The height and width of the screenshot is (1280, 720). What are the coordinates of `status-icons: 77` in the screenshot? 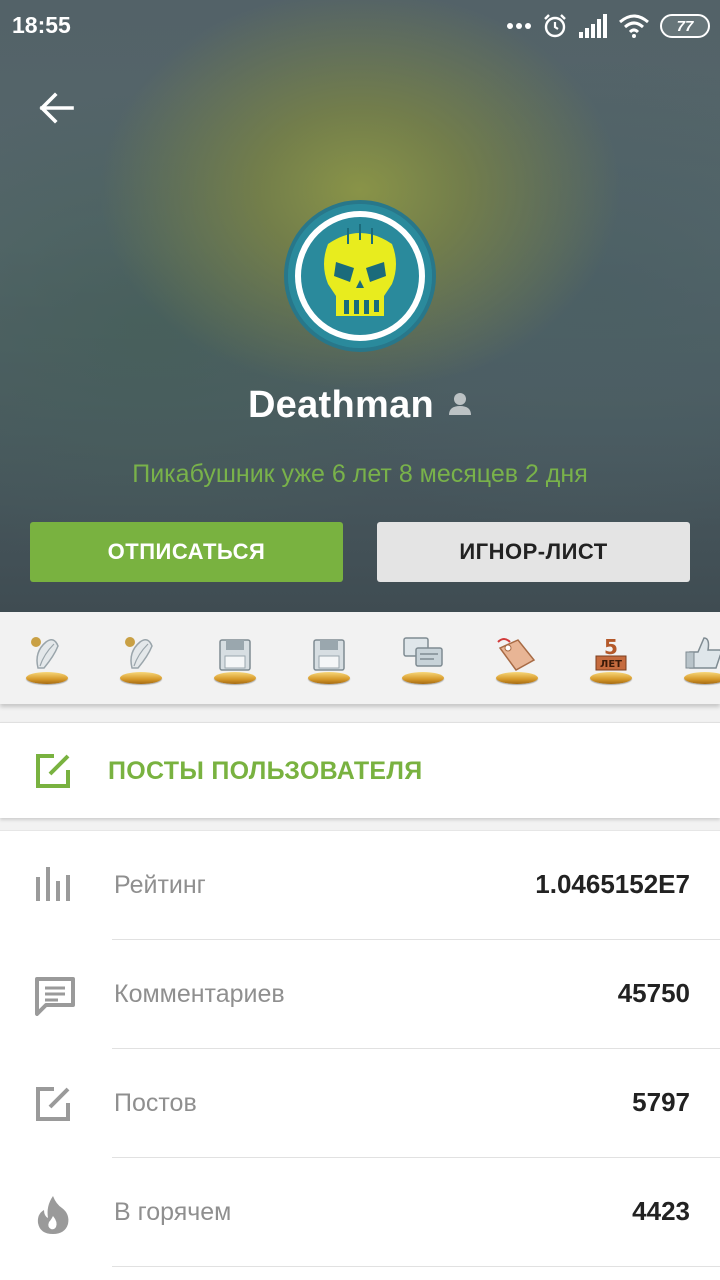 It's located at (608, 26).